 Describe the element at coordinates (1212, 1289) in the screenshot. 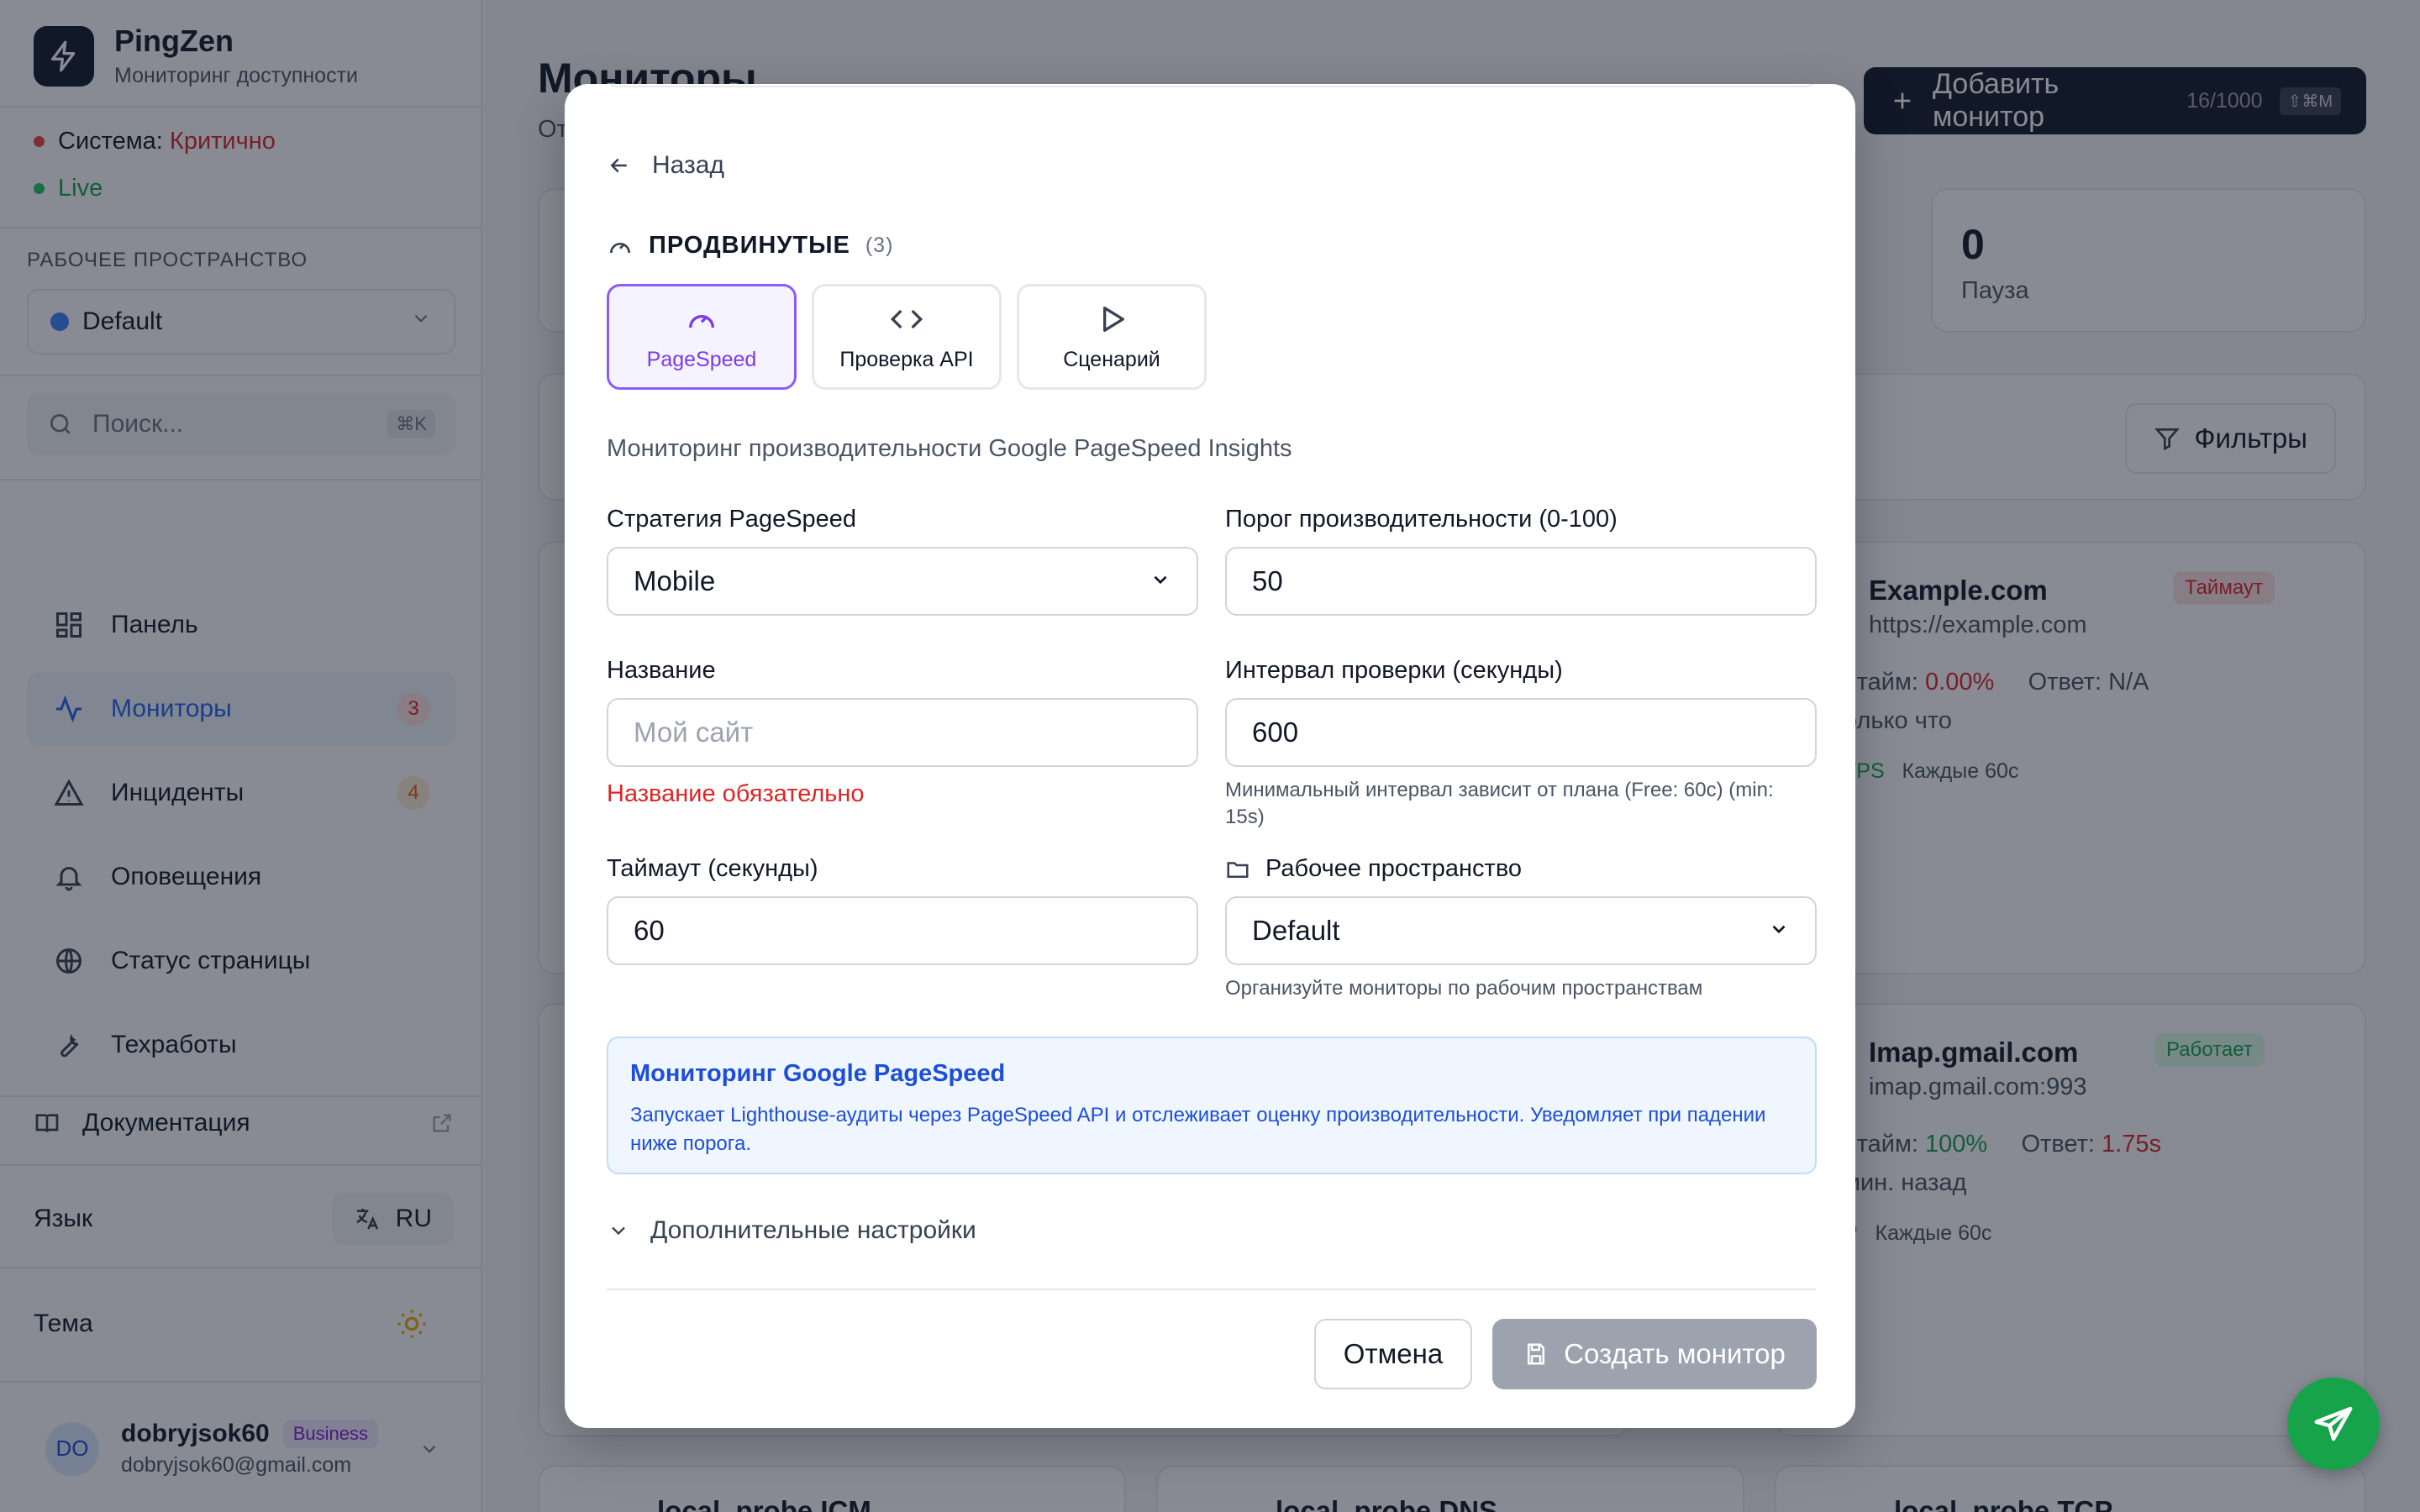

I see `footer-divider` at that location.